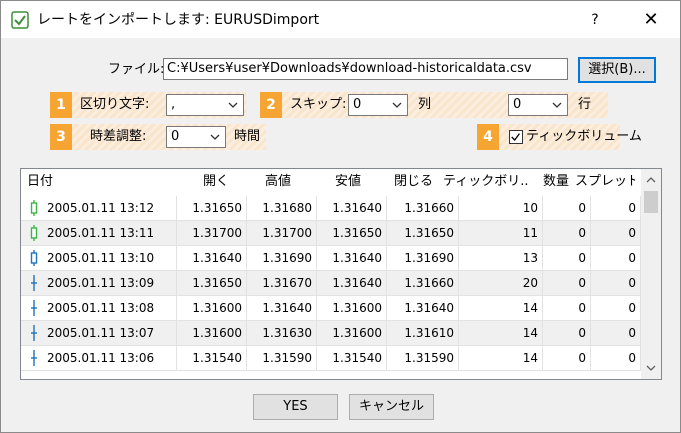  What do you see at coordinates (538, 105) in the screenshot?
I see `skip-rows-select: 0` at bounding box center [538, 105].